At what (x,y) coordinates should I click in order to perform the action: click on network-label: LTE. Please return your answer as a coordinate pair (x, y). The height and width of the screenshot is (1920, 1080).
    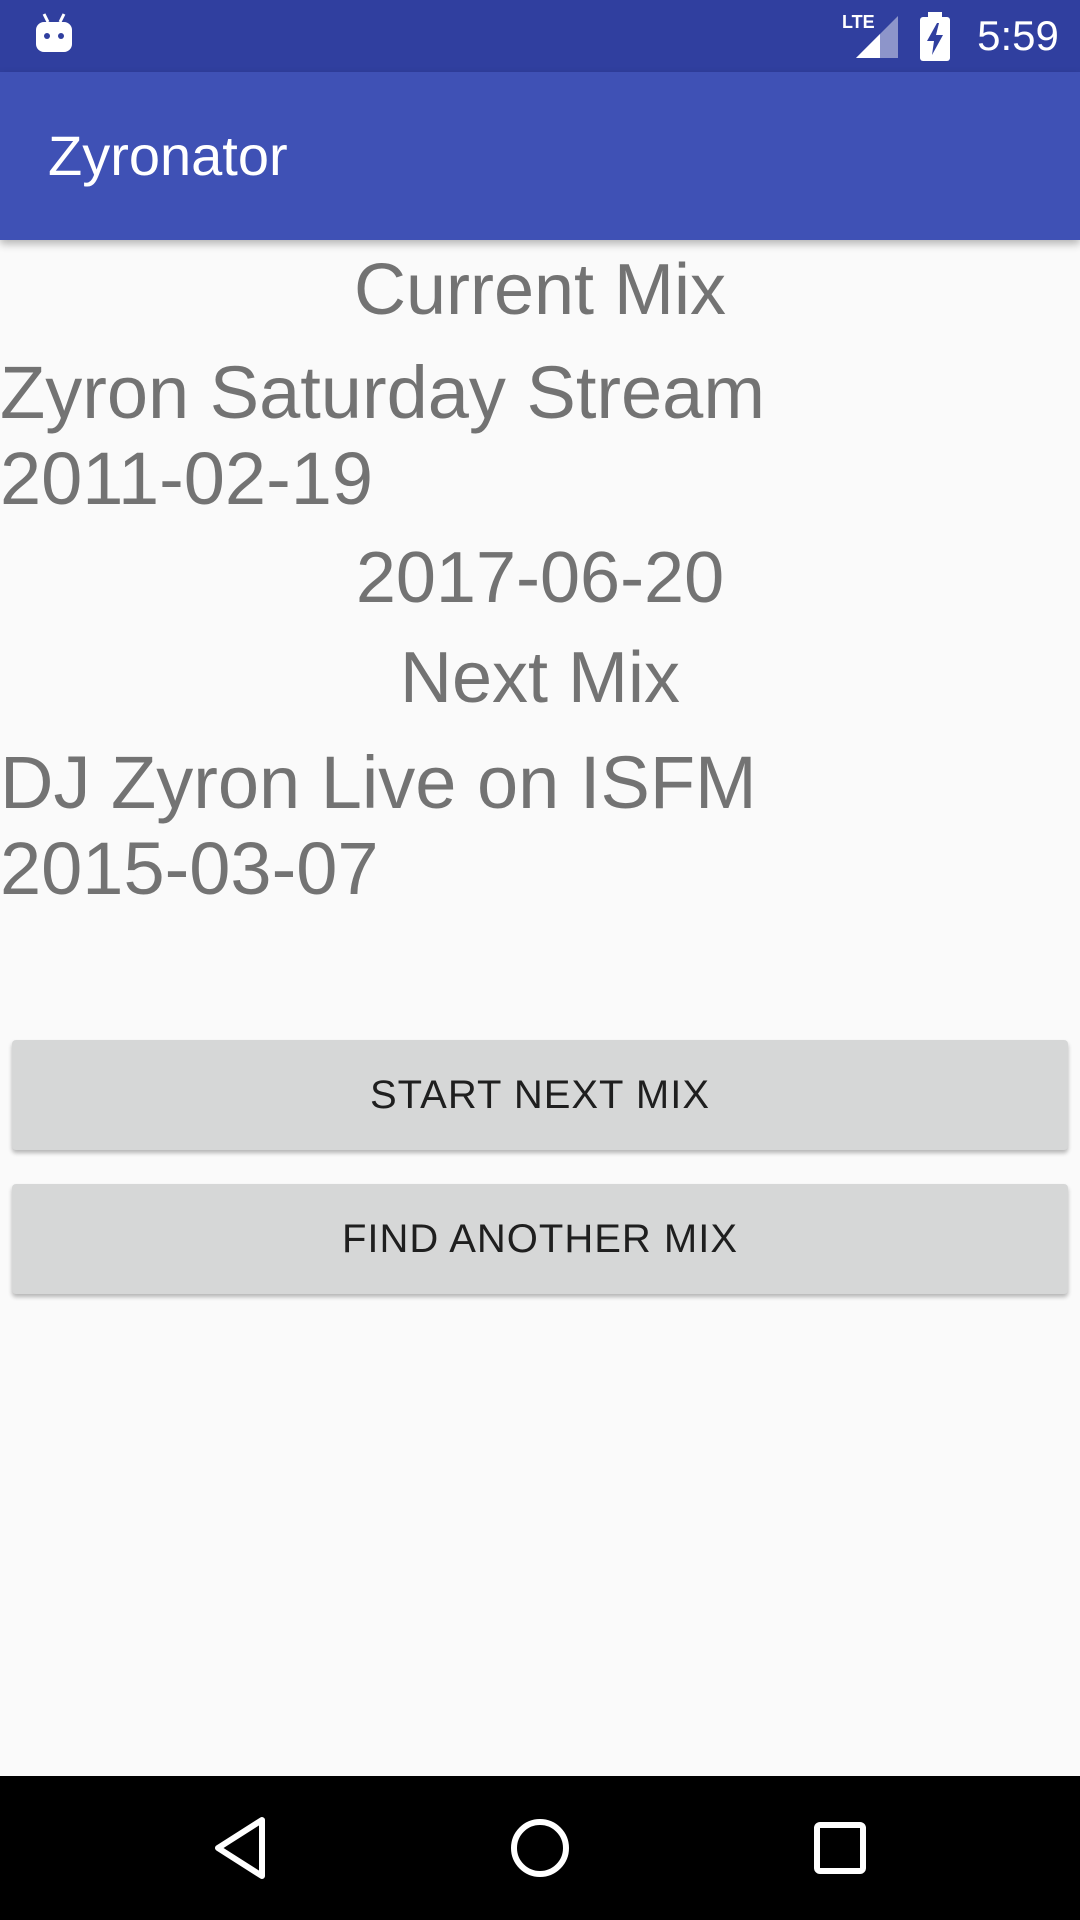
    Looking at the image, I should click on (858, 22).